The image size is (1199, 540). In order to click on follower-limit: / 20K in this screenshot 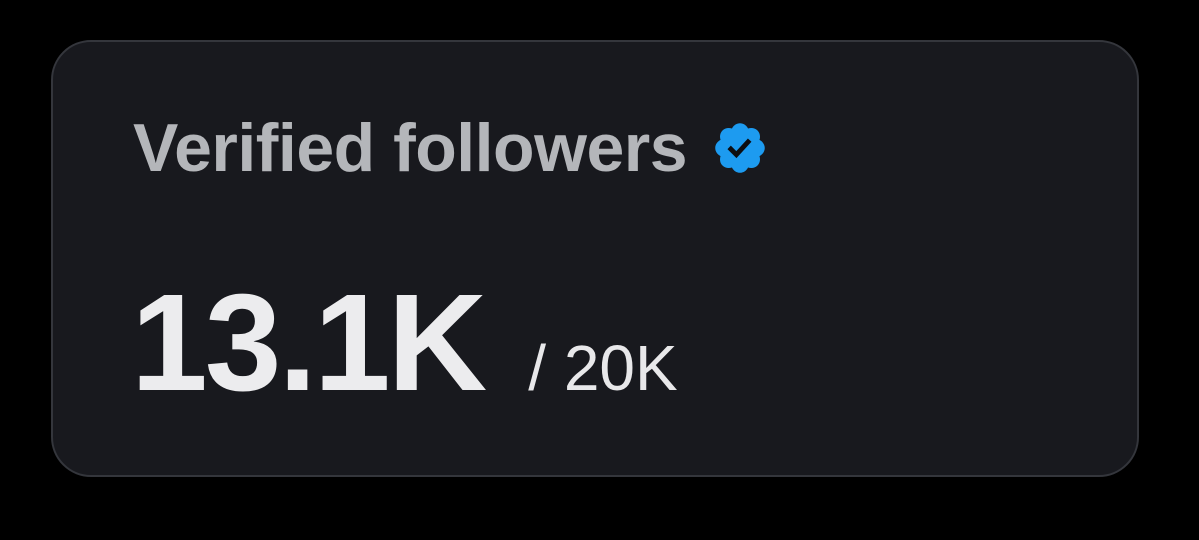, I will do `click(603, 368)`.